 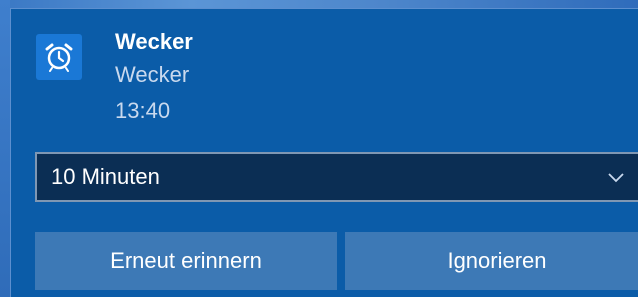 What do you see at coordinates (154, 41) in the screenshot?
I see `notification-title: Wecker` at bounding box center [154, 41].